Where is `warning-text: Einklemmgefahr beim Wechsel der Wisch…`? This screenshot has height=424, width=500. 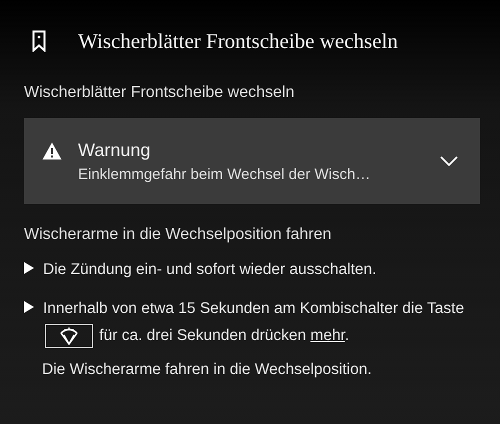 warning-text: Einklemmgefahr beim Wechsel der Wisch… is located at coordinates (225, 174).